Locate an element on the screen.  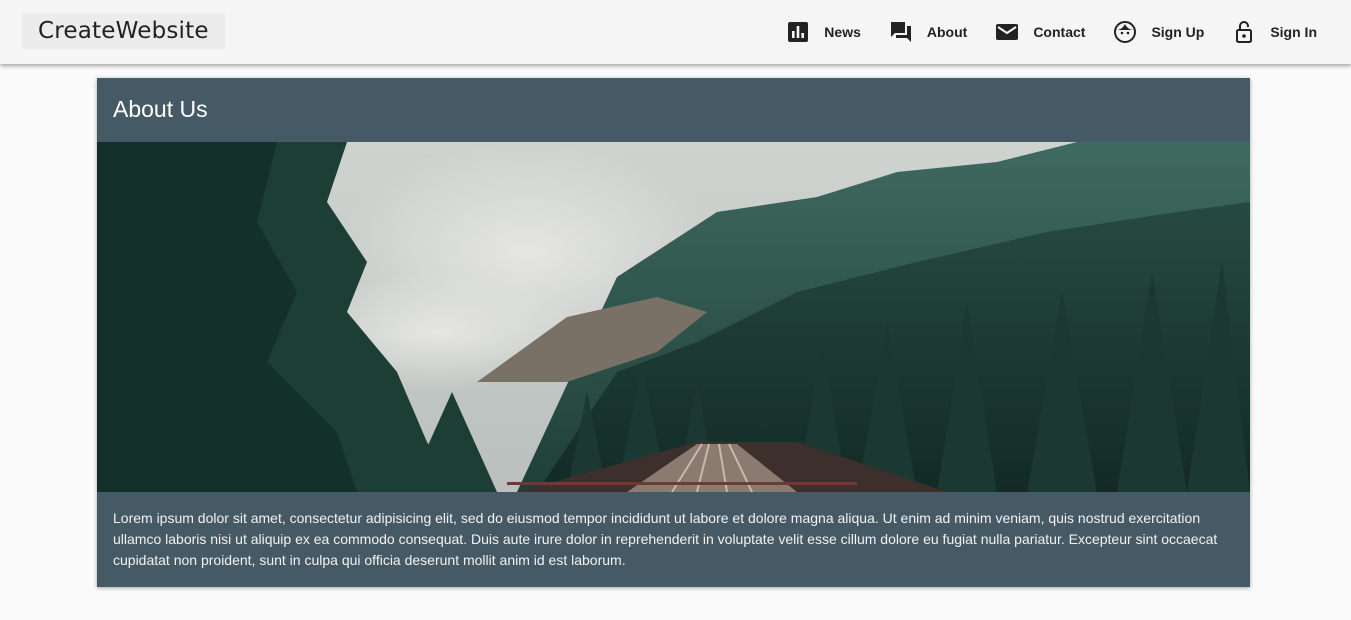
top-navbar: CreateWebsite News About Contact Sign Up is located at coordinates (675, 32).